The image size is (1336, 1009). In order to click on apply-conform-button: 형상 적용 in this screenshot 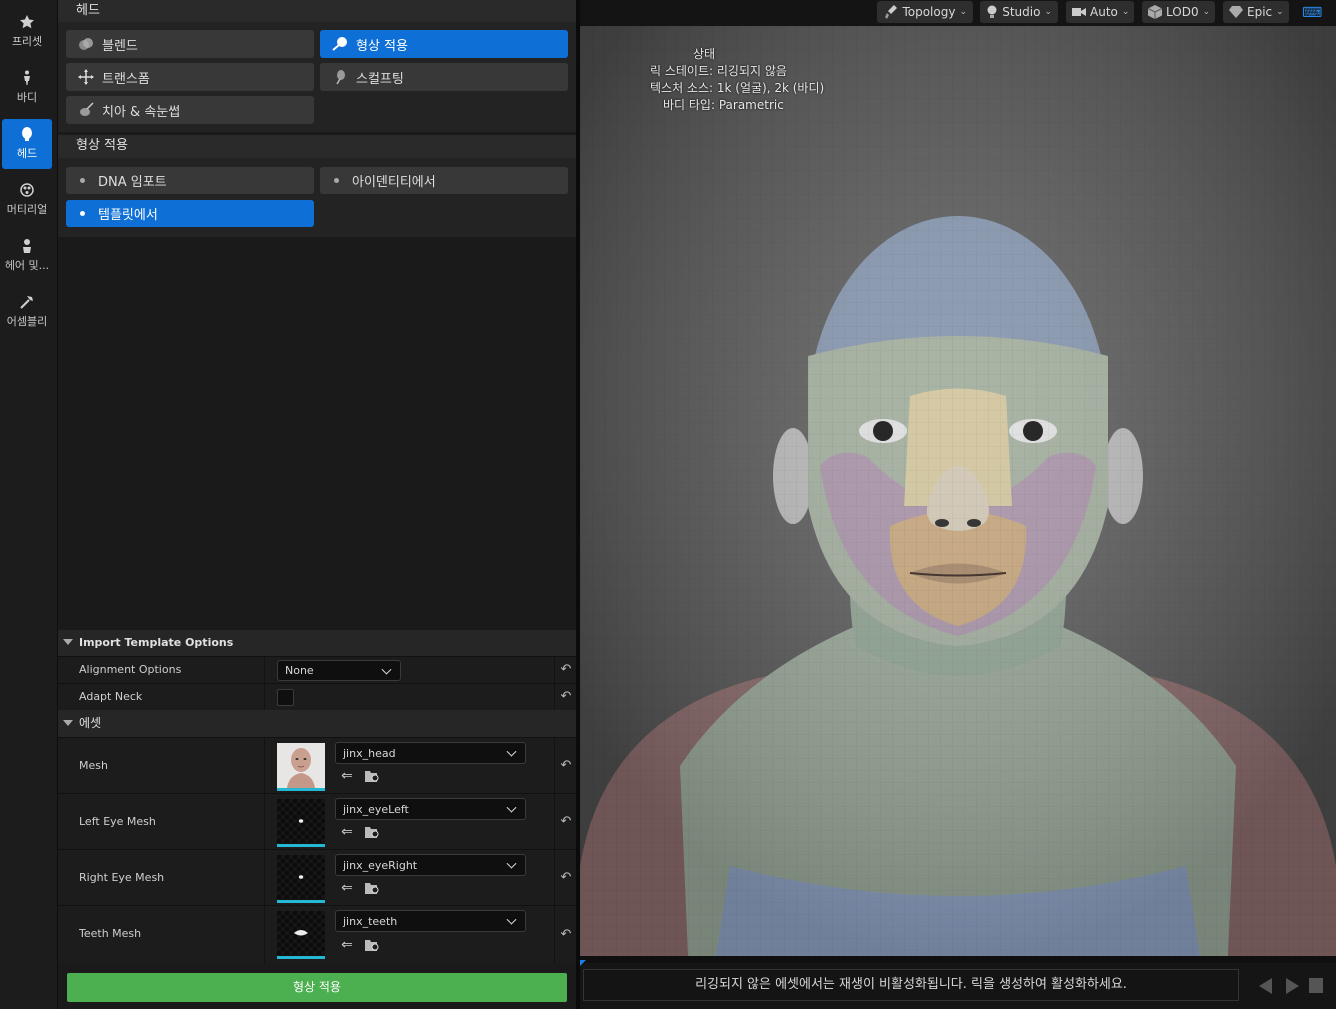, I will do `click(317, 987)`.